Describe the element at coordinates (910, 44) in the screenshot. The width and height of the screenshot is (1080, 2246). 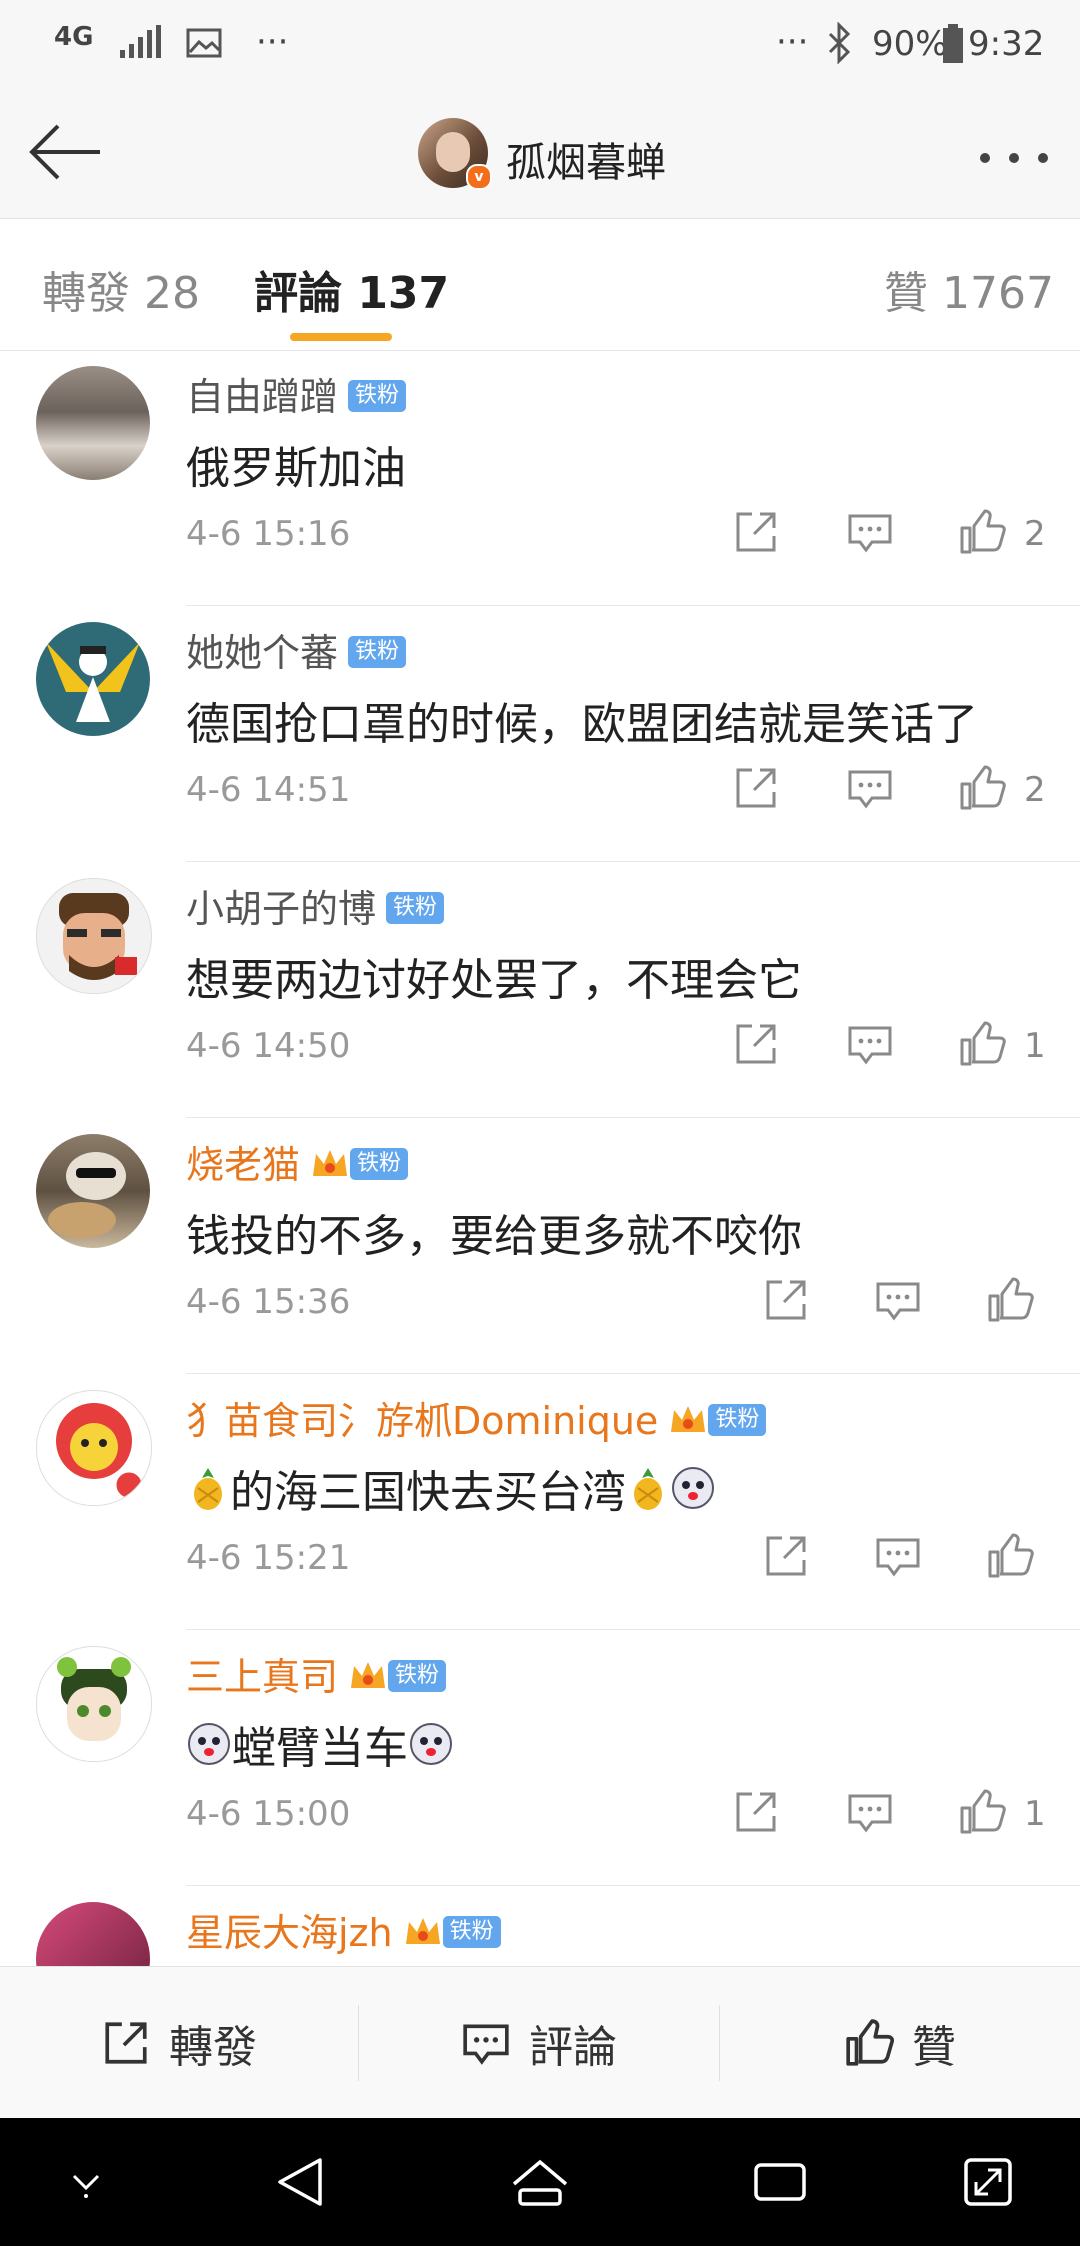
I see `battery-percent: 90%` at that location.